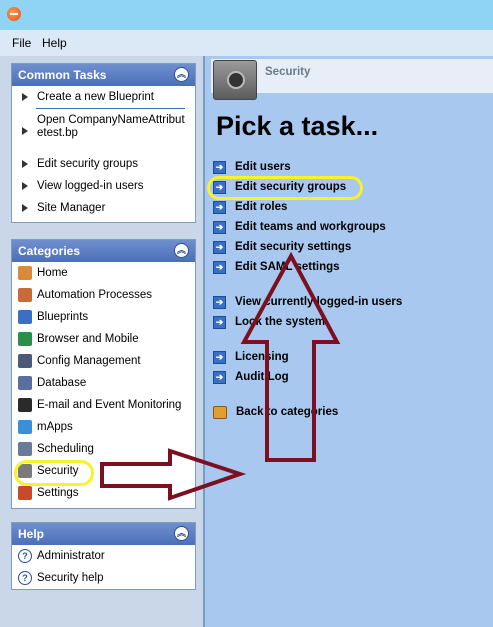 The image size is (493, 627). I want to click on arrow-annotation-up, so click(290, 356).